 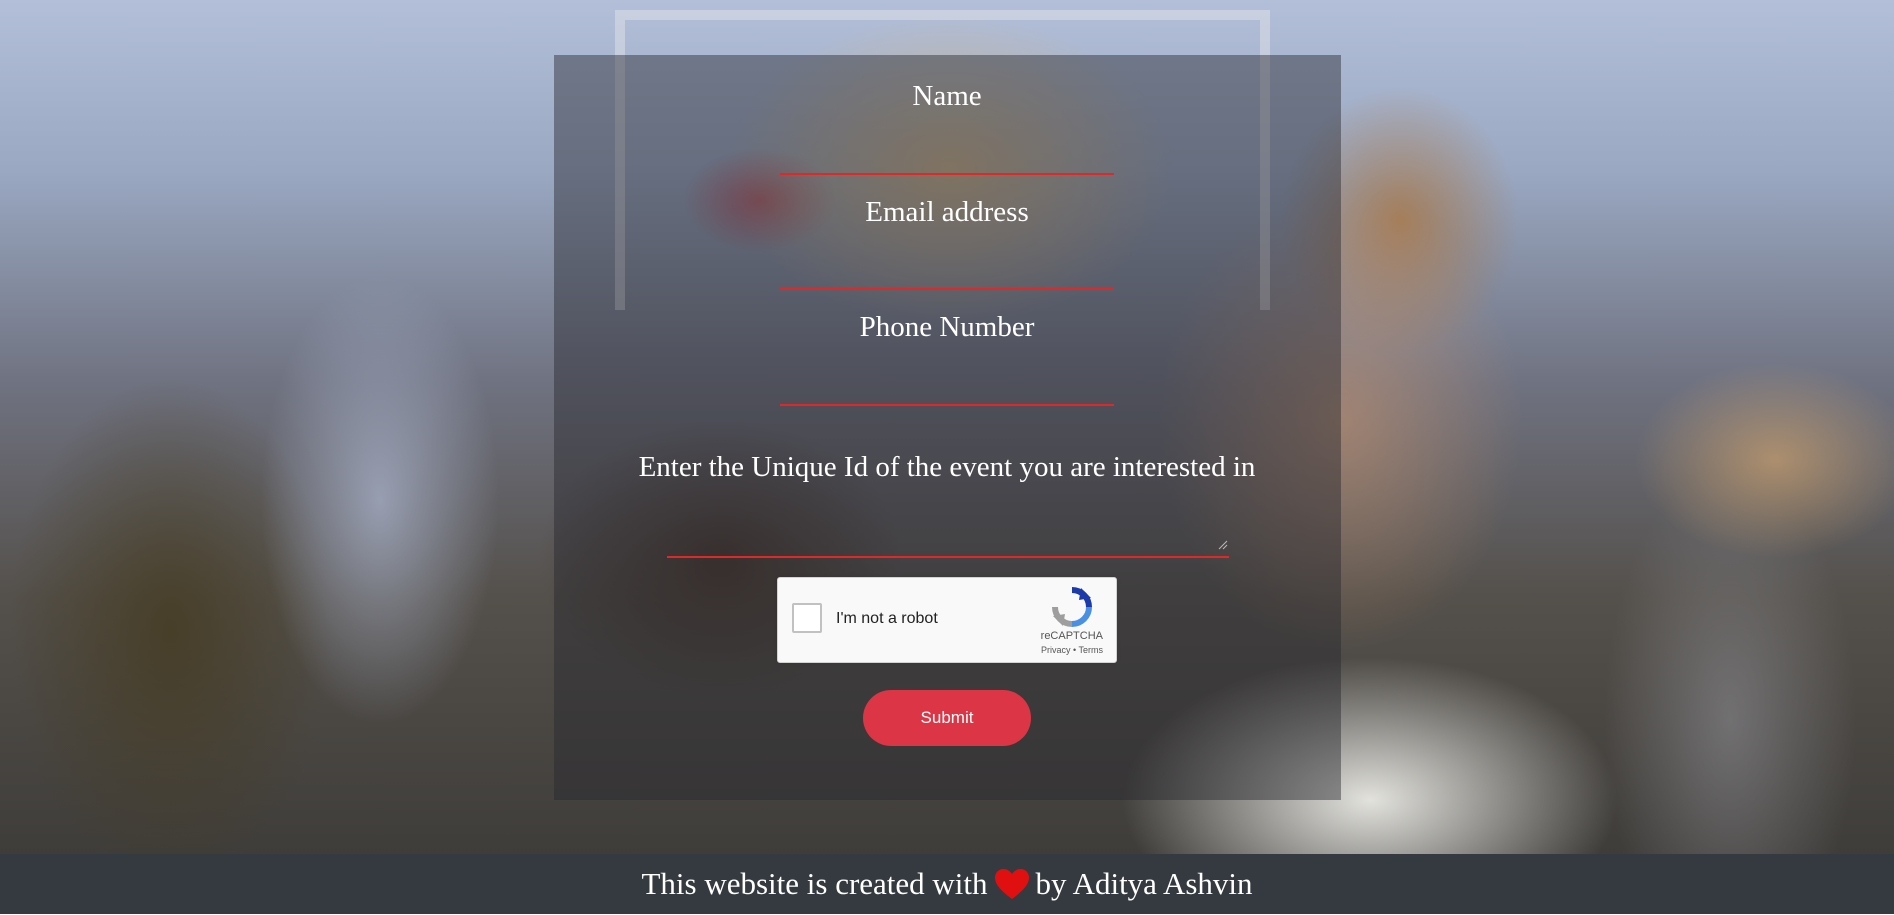 I want to click on name-label: Name, so click(x=947, y=96).